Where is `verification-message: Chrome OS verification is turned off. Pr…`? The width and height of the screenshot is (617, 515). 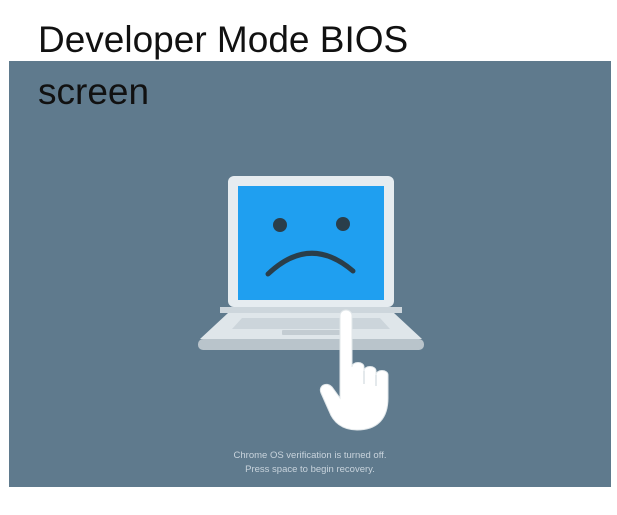 verification-message: Chrome OS verification is turned off. Pr… is located at coordinates (310, 463).